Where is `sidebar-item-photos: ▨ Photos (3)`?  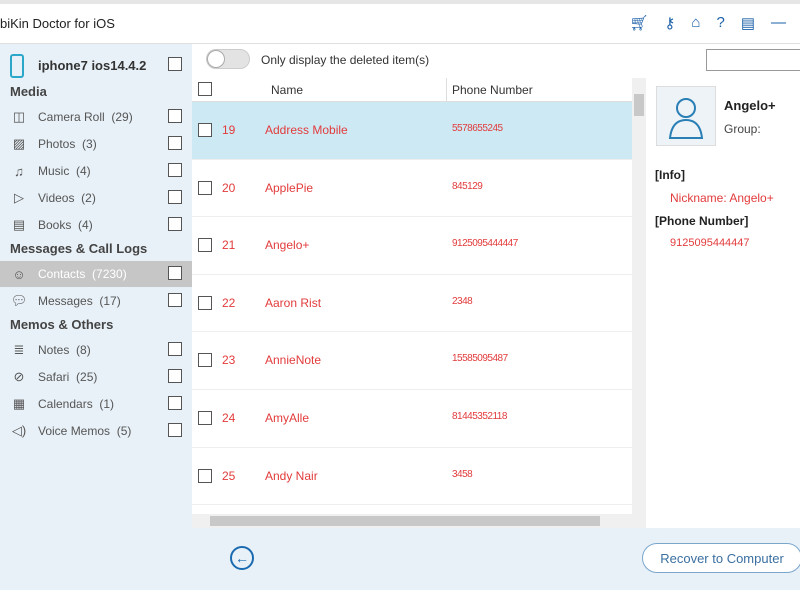
sidebar-item-photos: ▨ Photos (3) is located at coordinates (96, 144).